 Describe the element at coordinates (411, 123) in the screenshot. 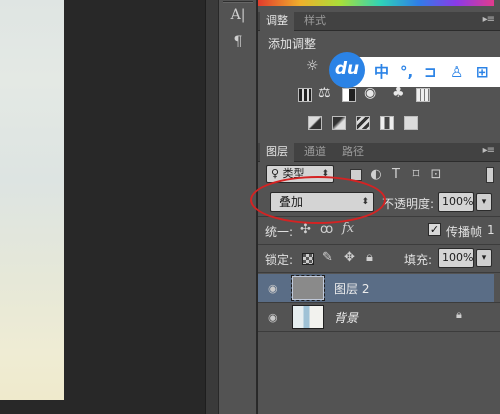

I see `selective-color-icon` at that location.